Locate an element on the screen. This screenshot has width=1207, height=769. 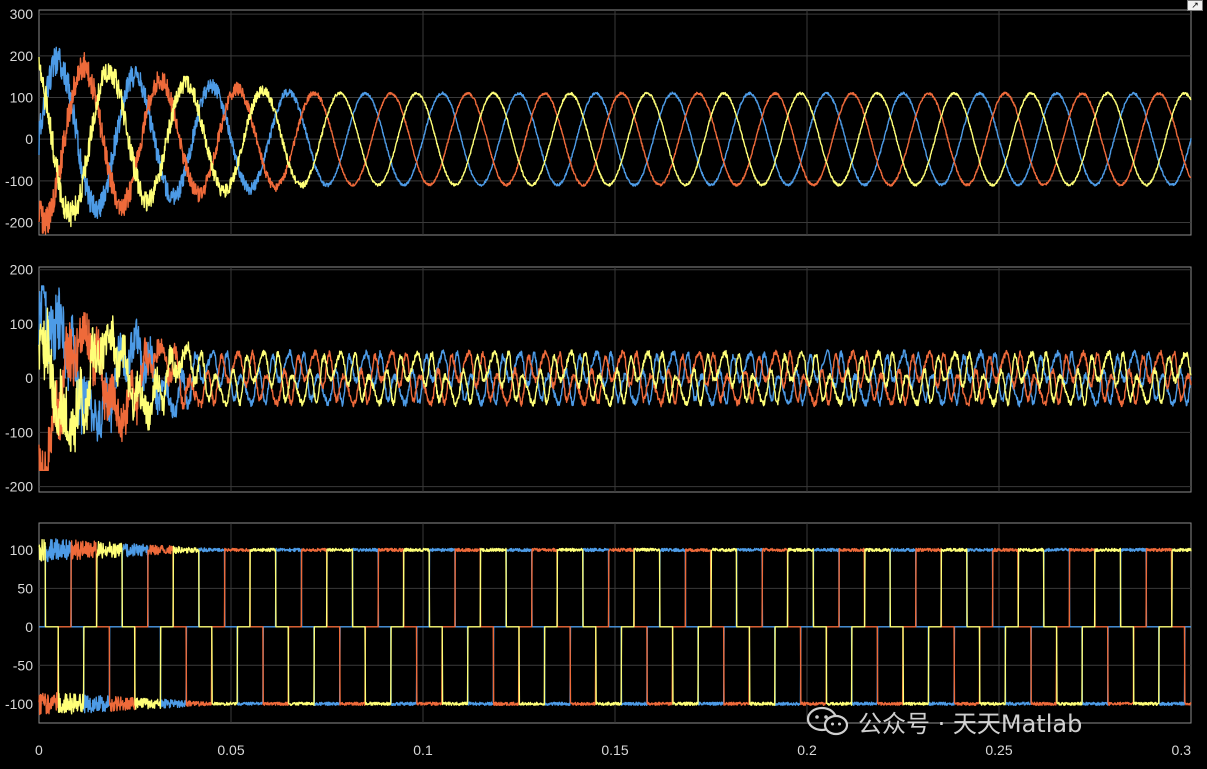
watermark-text: 公众号 · 天天Matlab is located at coordinates (970, 723).